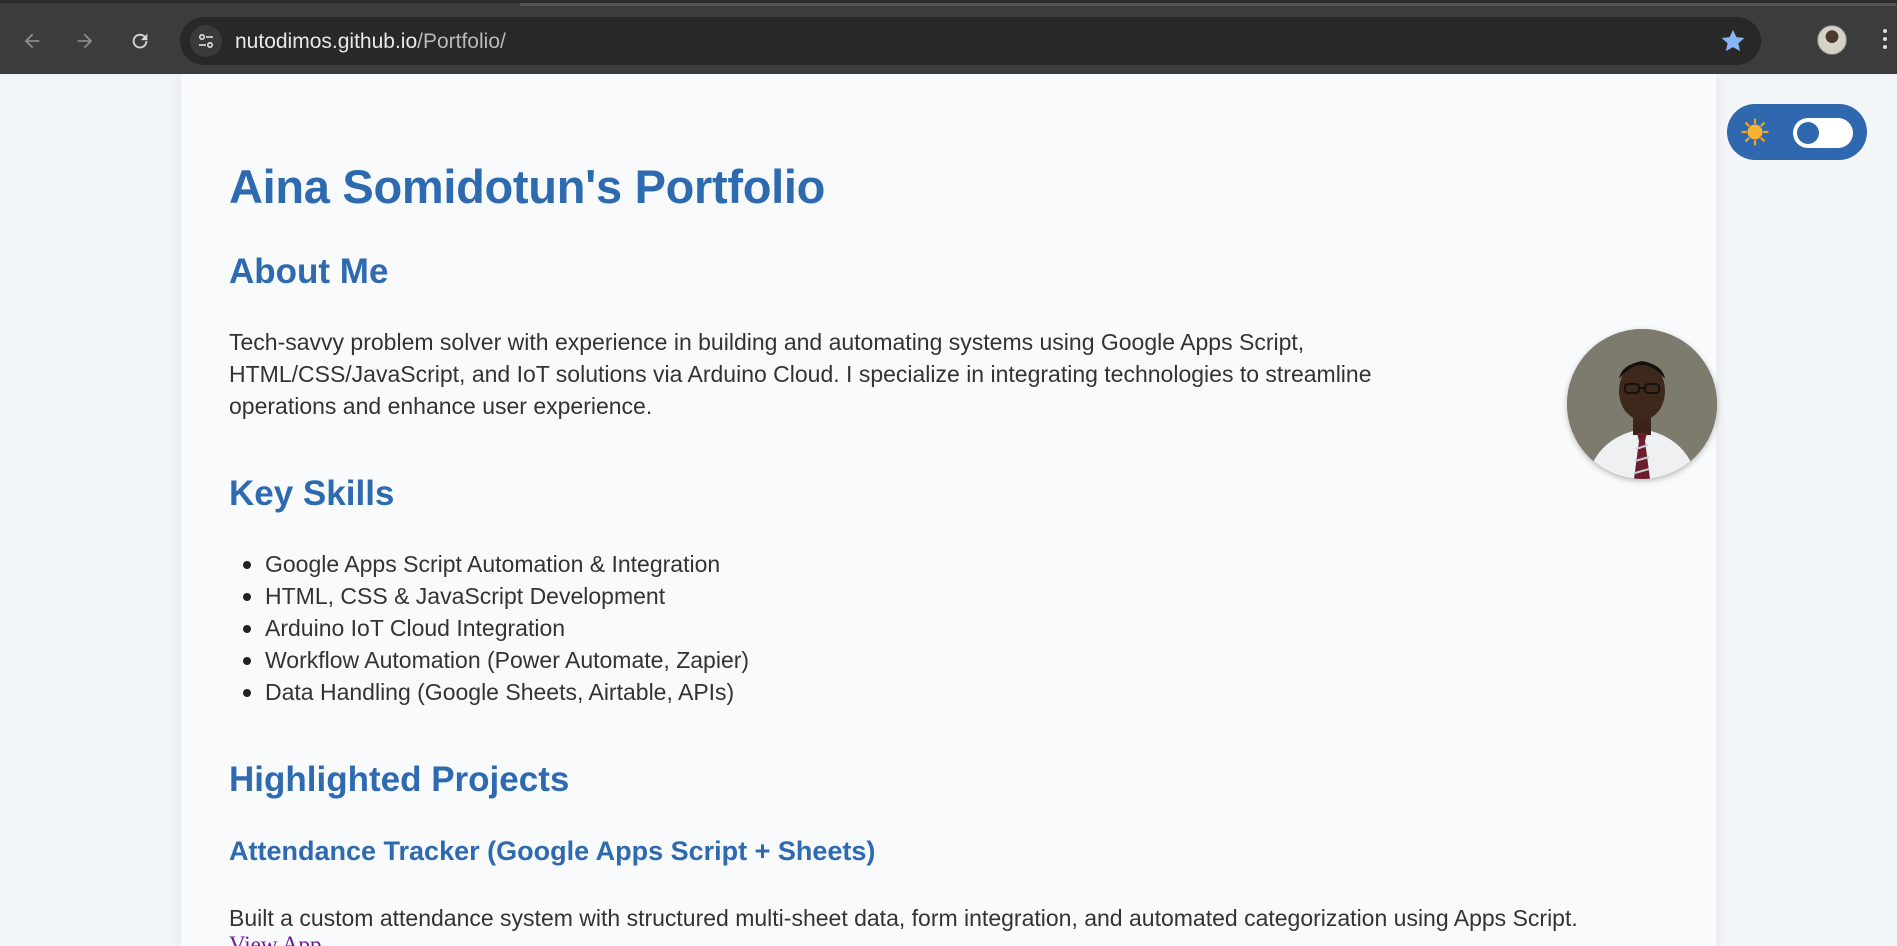 This screenshot has width=1897, height=946. I want to click on browser-toolbar: nutodimos.github.io/Portfolio/, so click(948, 37).